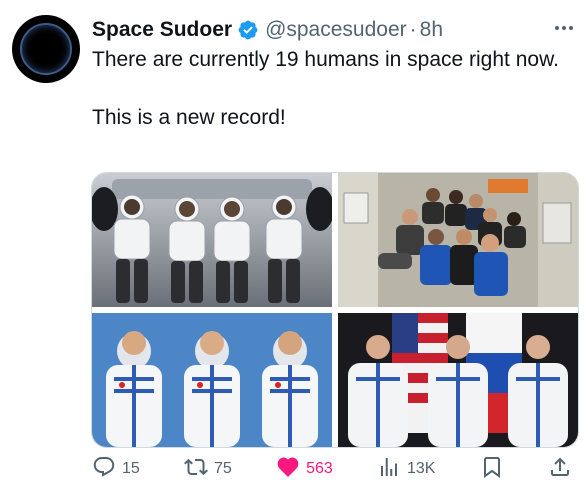 The height and width of the screenshot is (500, 588). I want to click on media-photo-soyuz-crew, so click(458, 380).